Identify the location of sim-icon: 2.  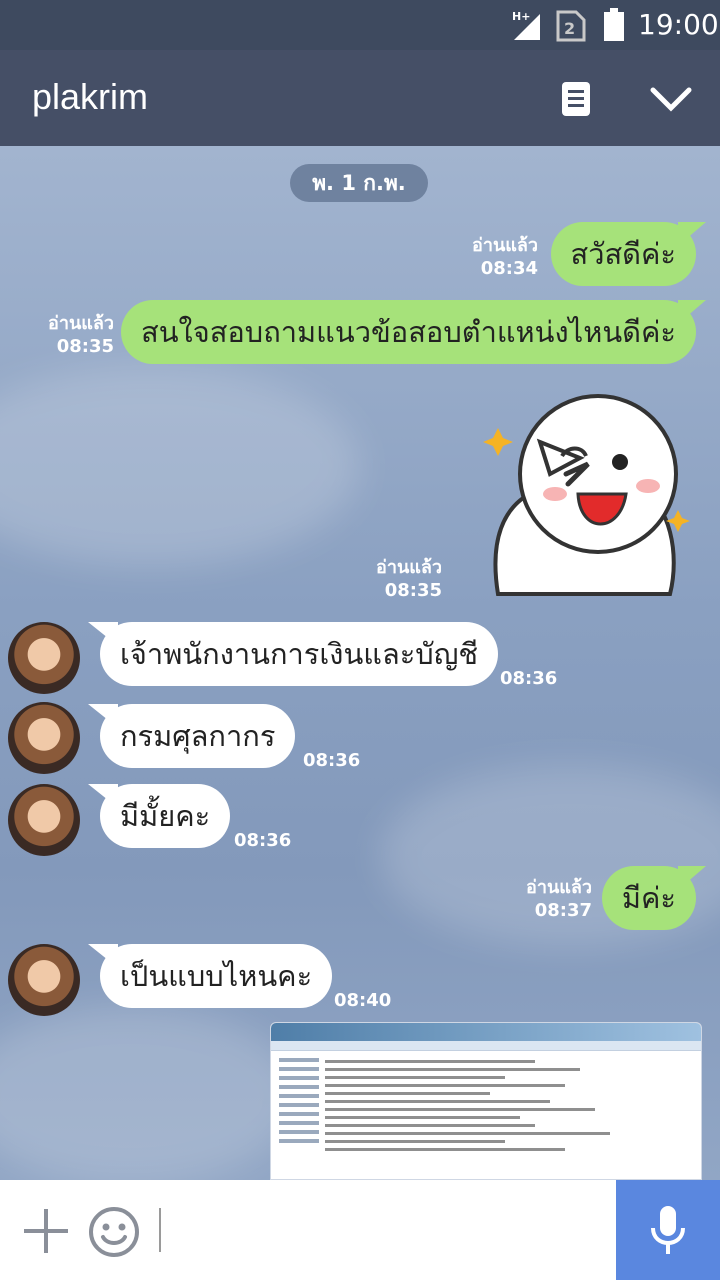
(571, 26).